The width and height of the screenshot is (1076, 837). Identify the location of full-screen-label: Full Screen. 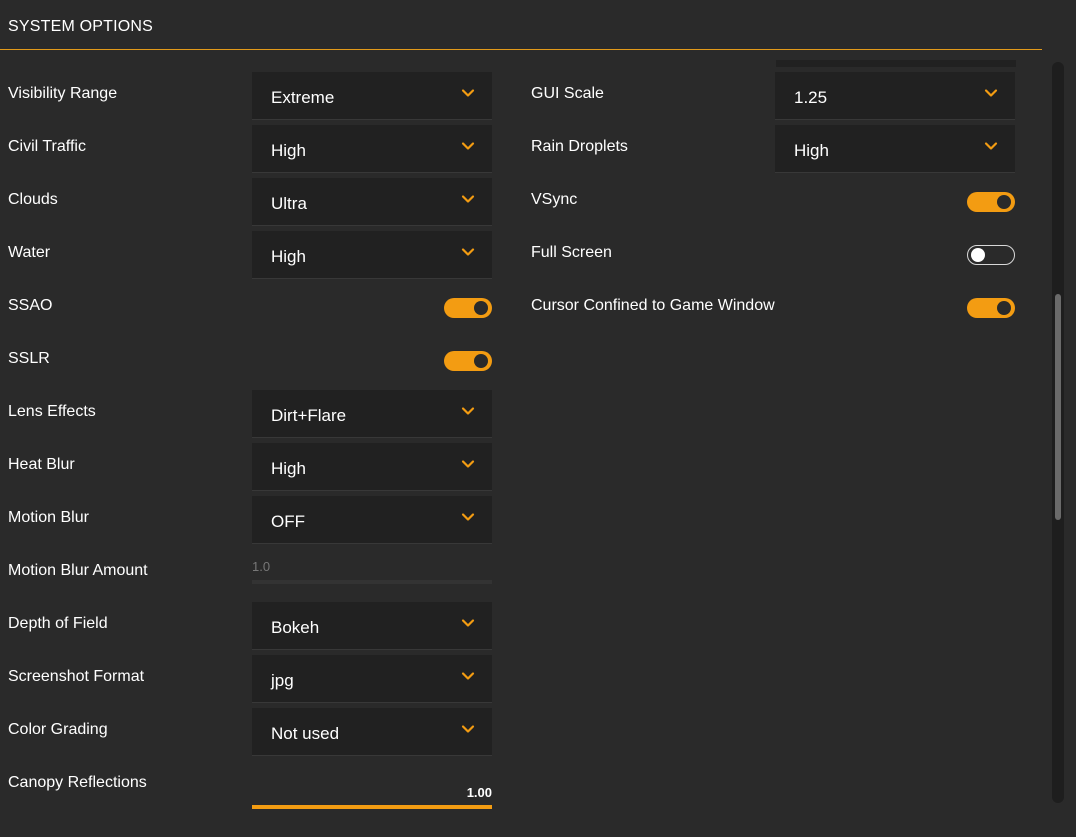
(571, 252).